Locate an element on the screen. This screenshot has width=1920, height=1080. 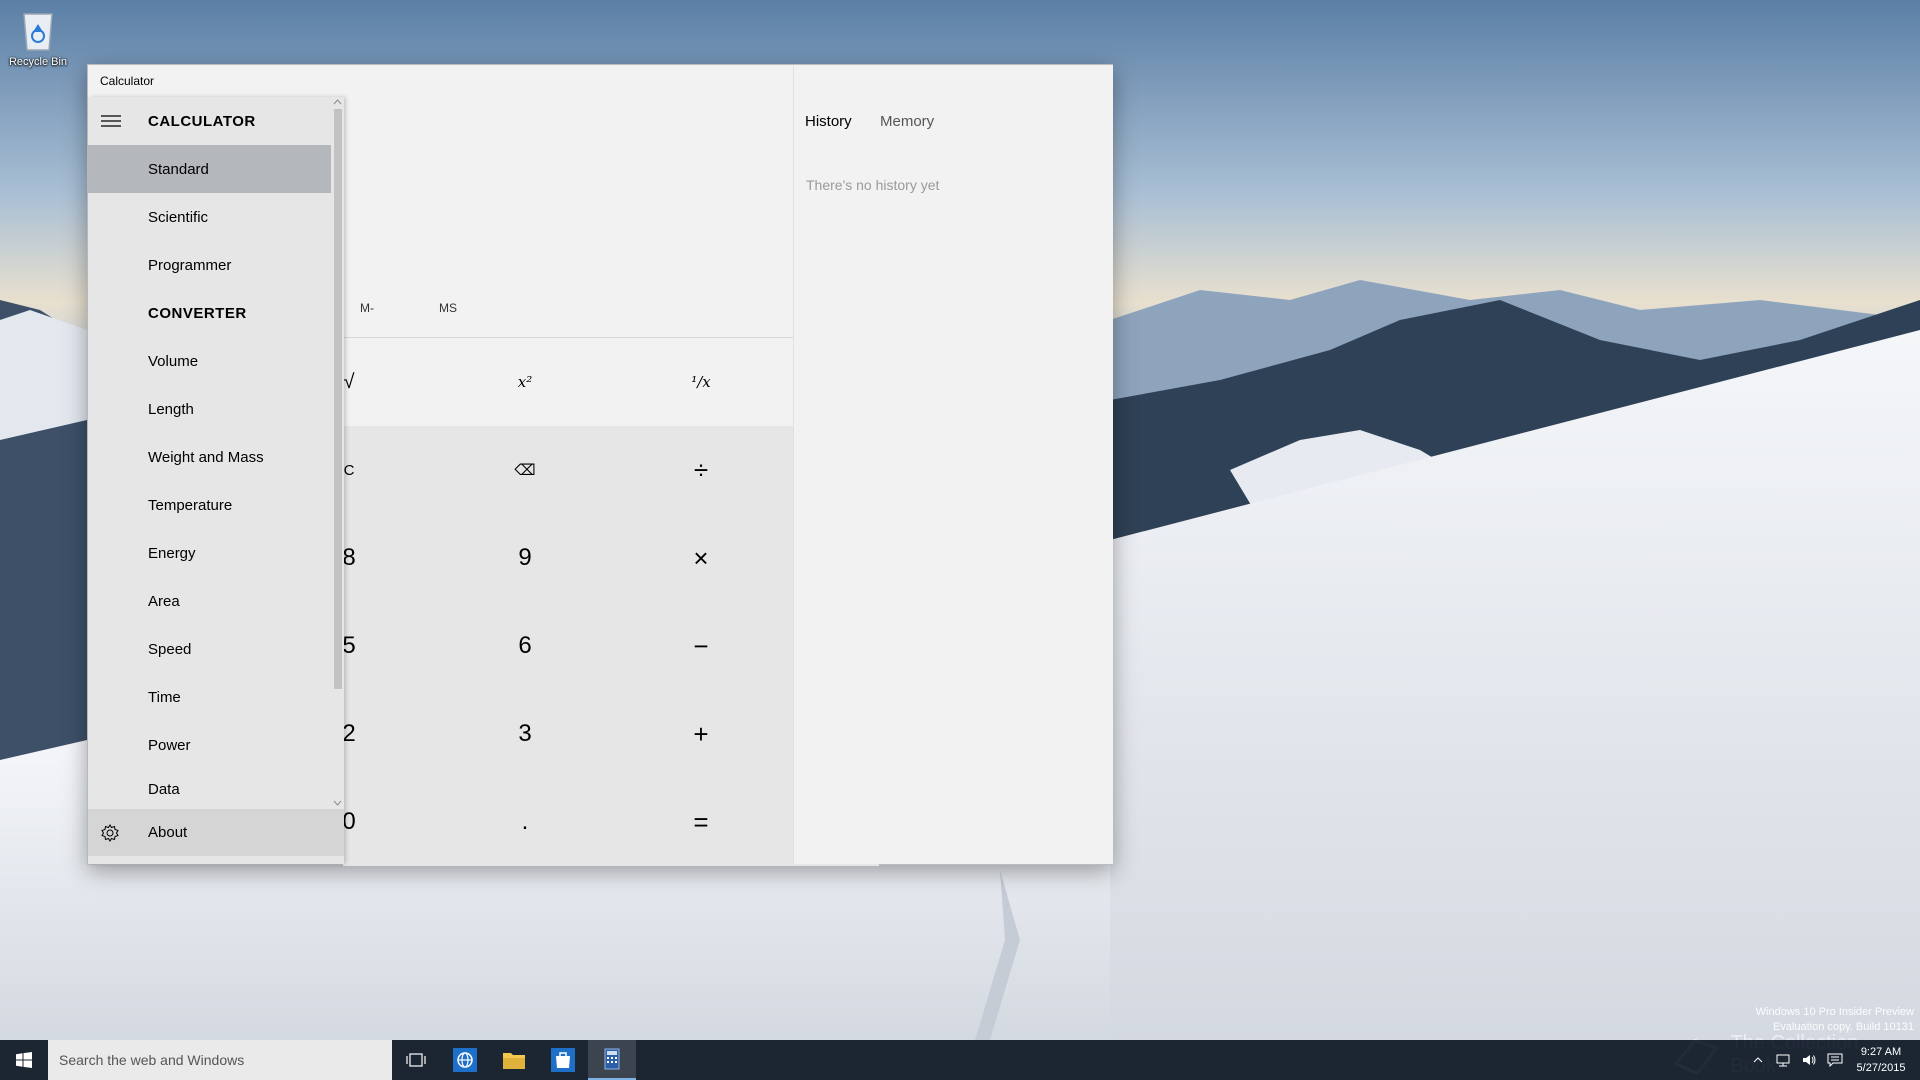
add-button: + is located at coordinates (701, 734).